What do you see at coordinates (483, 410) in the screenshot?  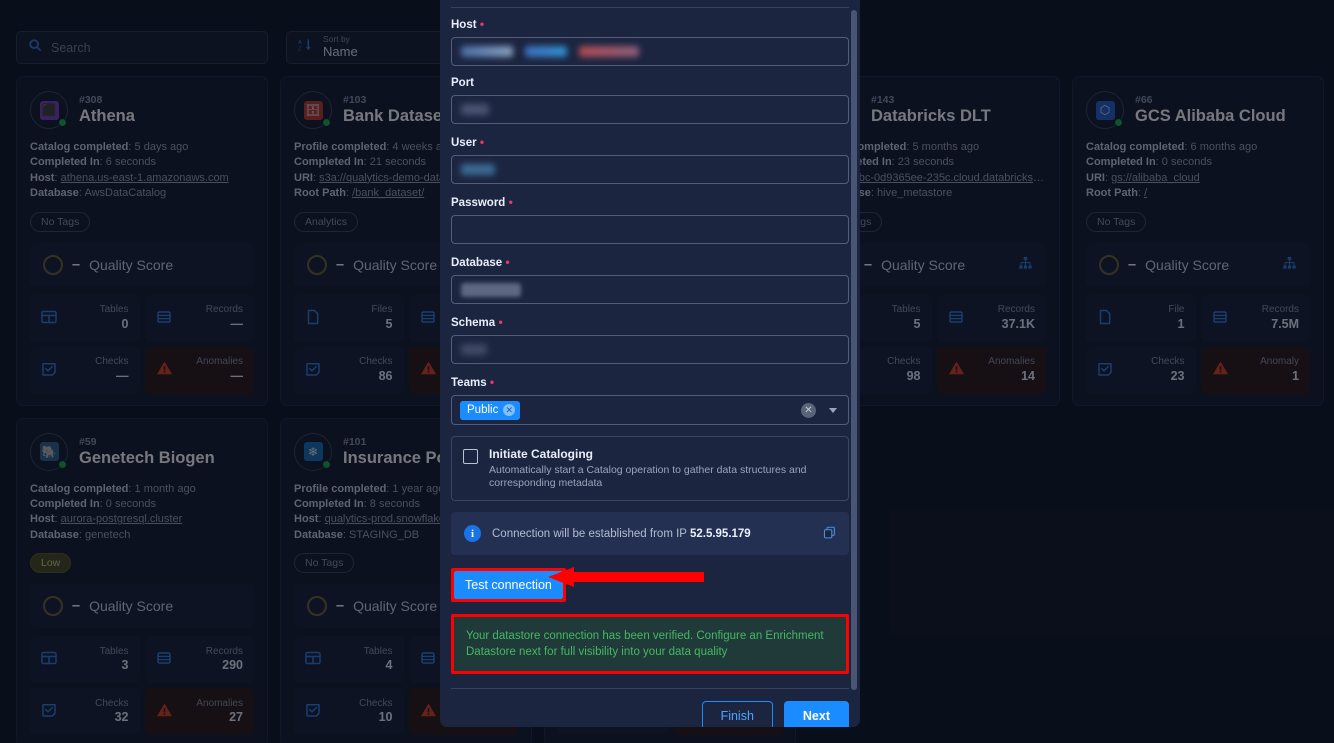 I see `team-chip-label: Public` at bounding box center [483, 410].